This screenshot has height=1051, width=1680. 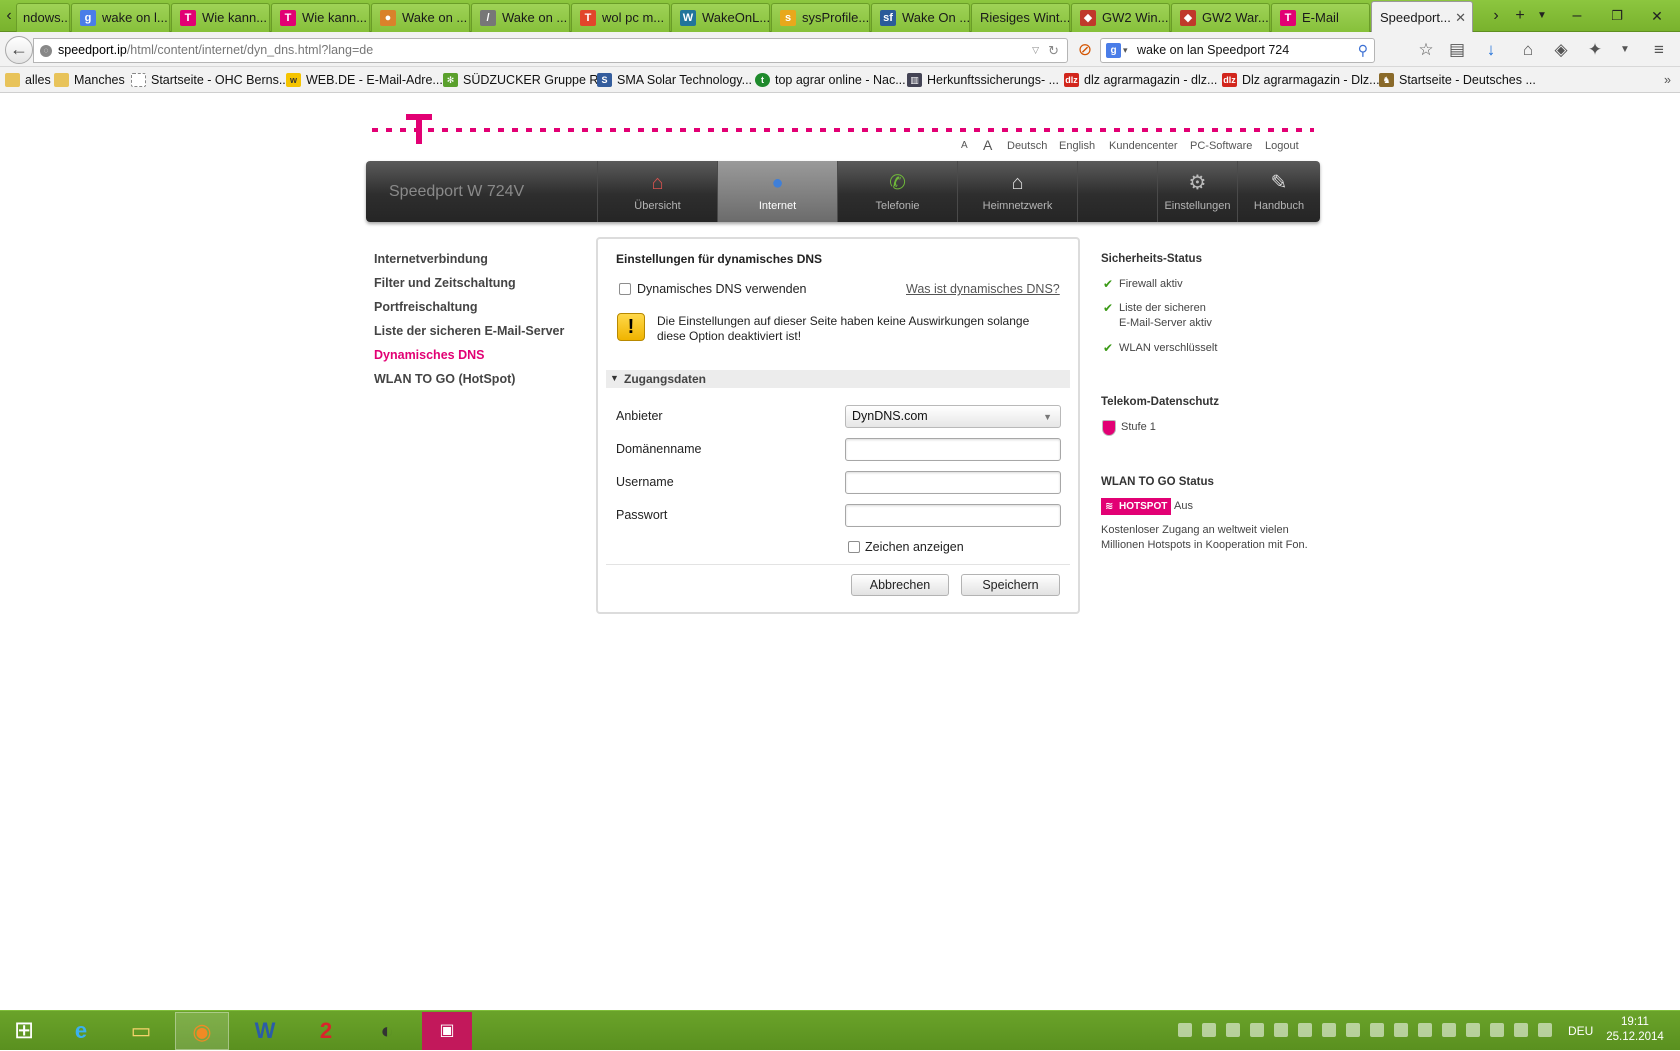 I want to click on bookmark-folder-alles: alles, so click(x=28, y=80).